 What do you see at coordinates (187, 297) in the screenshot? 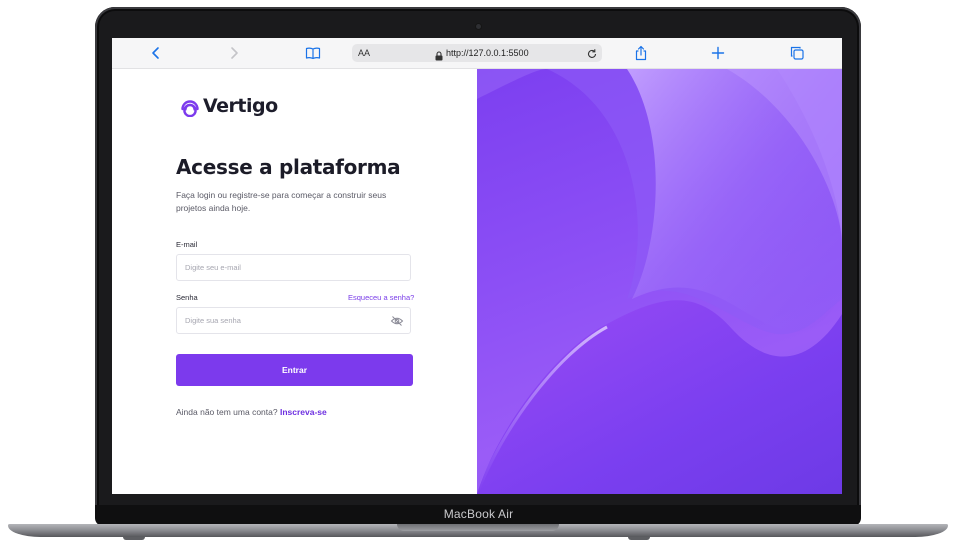
I see `password-label: Senha` at bounding box center [187, 297].